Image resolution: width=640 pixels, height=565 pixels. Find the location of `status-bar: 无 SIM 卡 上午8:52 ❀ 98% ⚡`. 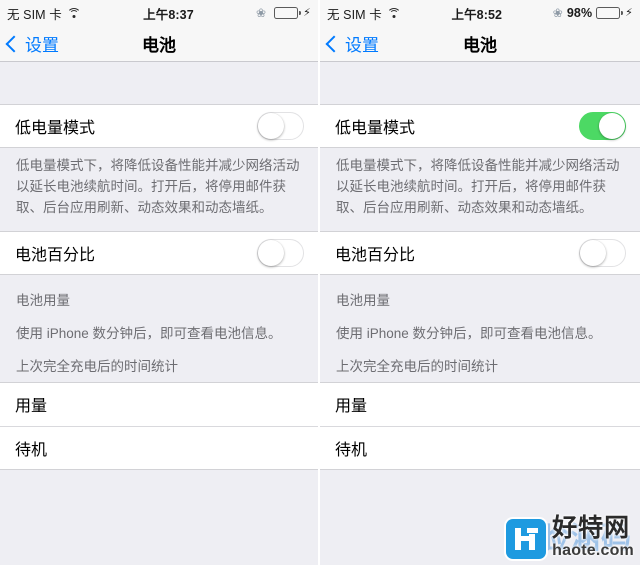

status-bar: 无 SIM 卡 上午8:52 ❀ 98% ⚡ is located at coordinates (480, 13).